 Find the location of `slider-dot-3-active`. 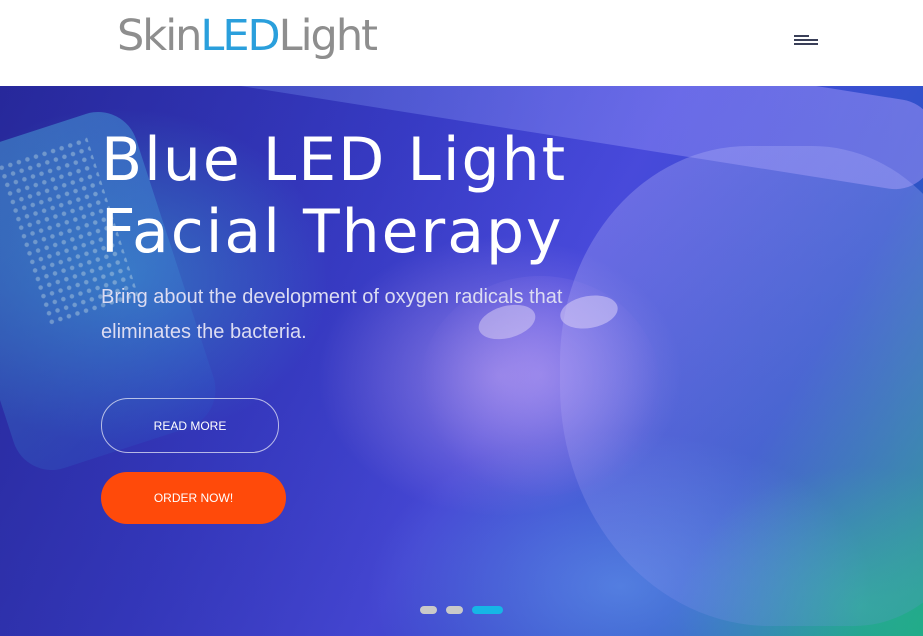

slider-dot-3-active is located at coordinates (487, 610).